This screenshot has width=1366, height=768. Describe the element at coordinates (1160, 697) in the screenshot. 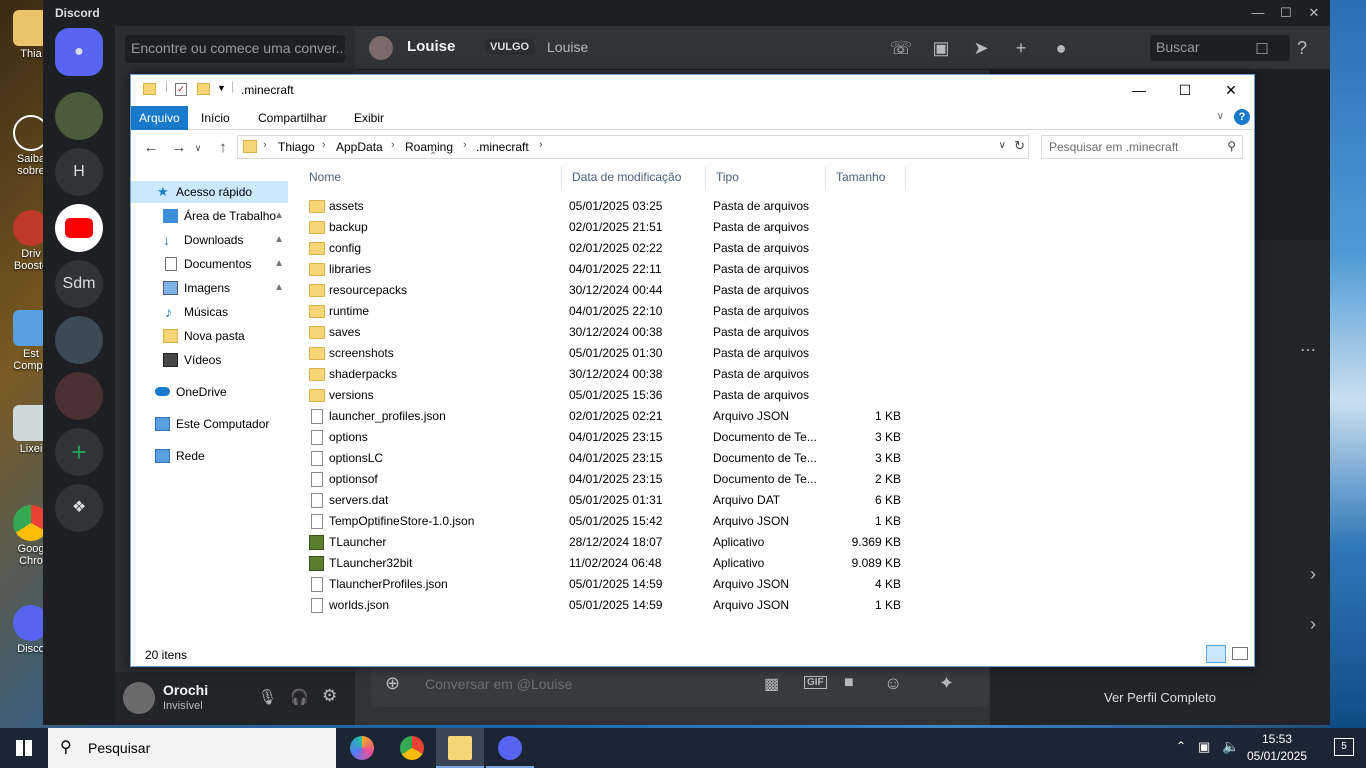

I see `view-full-profile-link: Ver Perfil Completo` at that location.